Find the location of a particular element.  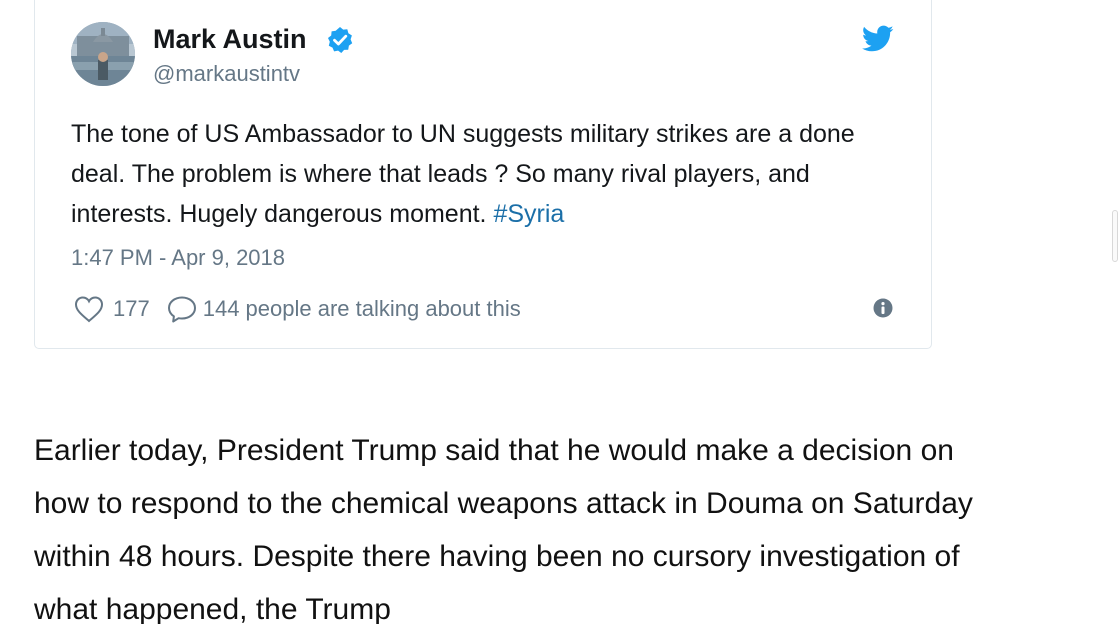

avatar-photo is located at coordinates (103, 54).